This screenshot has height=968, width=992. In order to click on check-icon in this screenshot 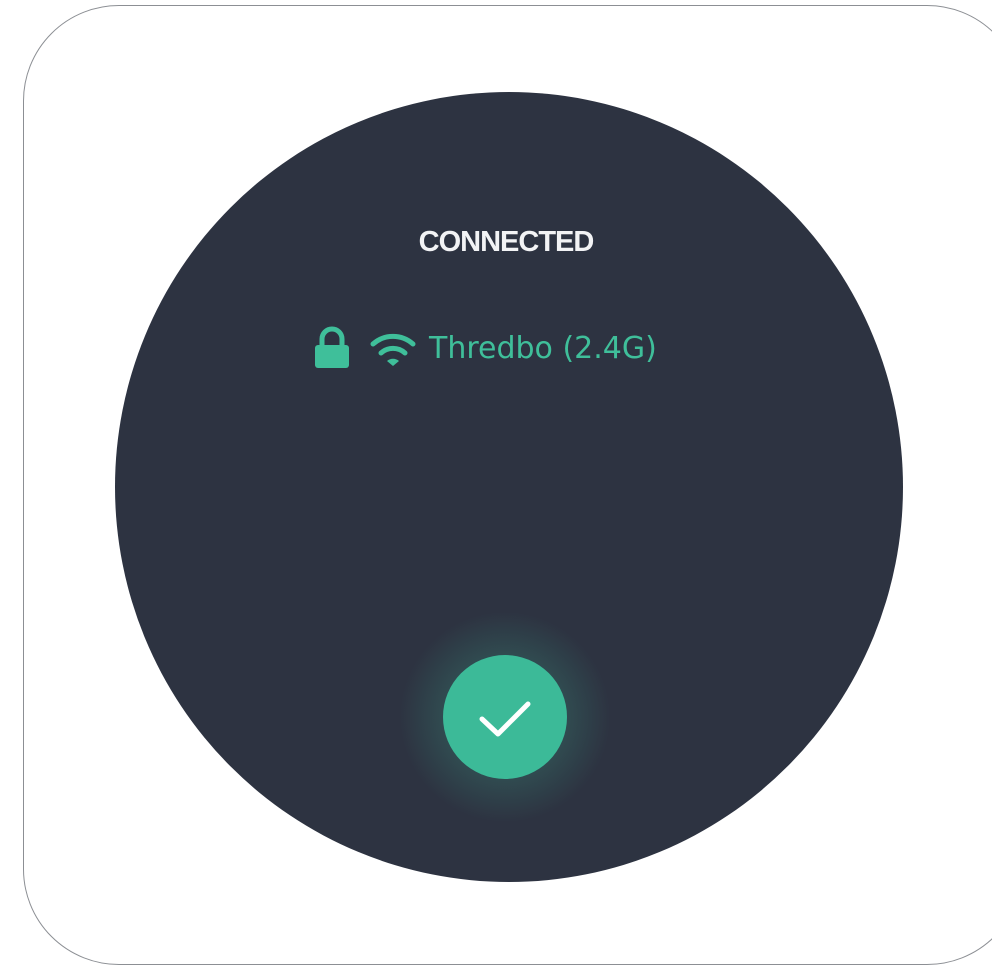, I will do `click(505, 717)`.